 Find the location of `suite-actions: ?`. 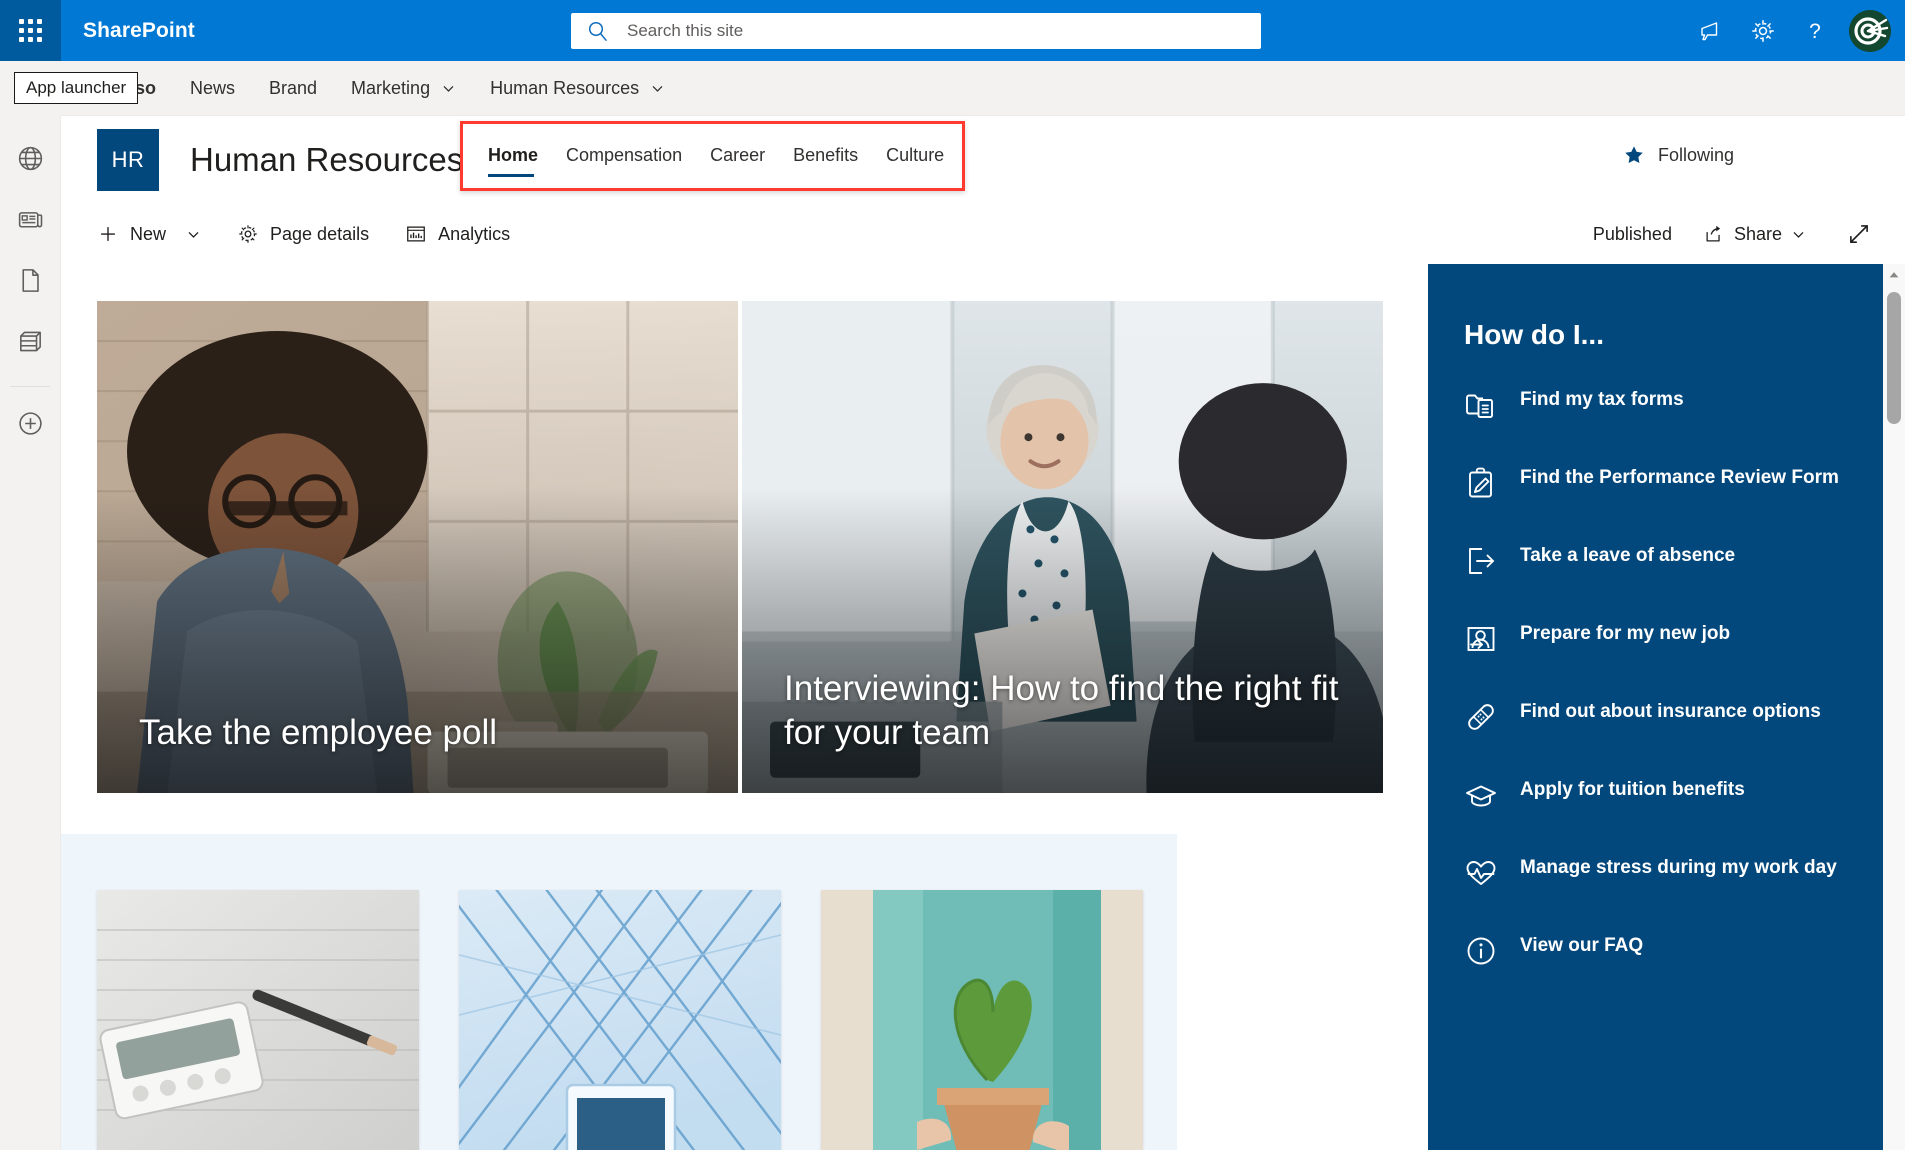

suite-actions: ? is located at coordinates (1795, 30).